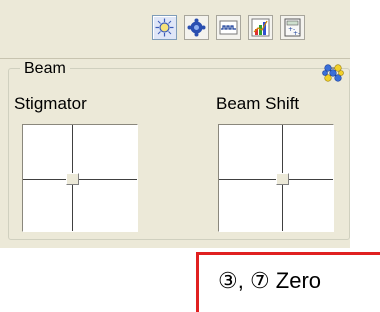 This screenshot has height=312, width=380. I want to click on calculator-icon: +- +-, so click(292, 27).